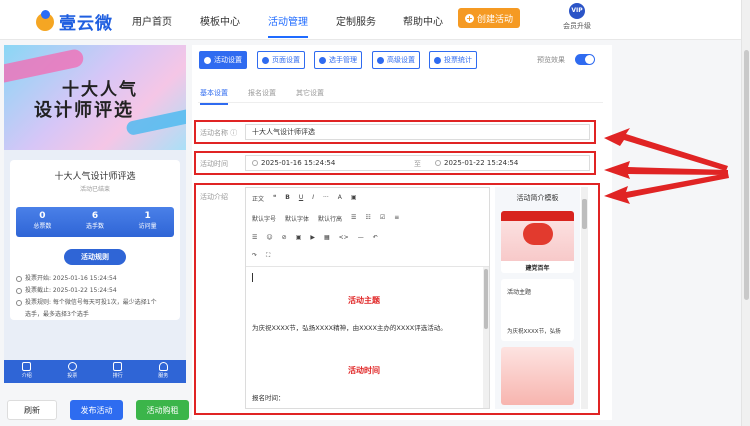  Describe the element at coordinates (220, 20) in the screenshot. I see `nav-templates: 模板中心` at that location.